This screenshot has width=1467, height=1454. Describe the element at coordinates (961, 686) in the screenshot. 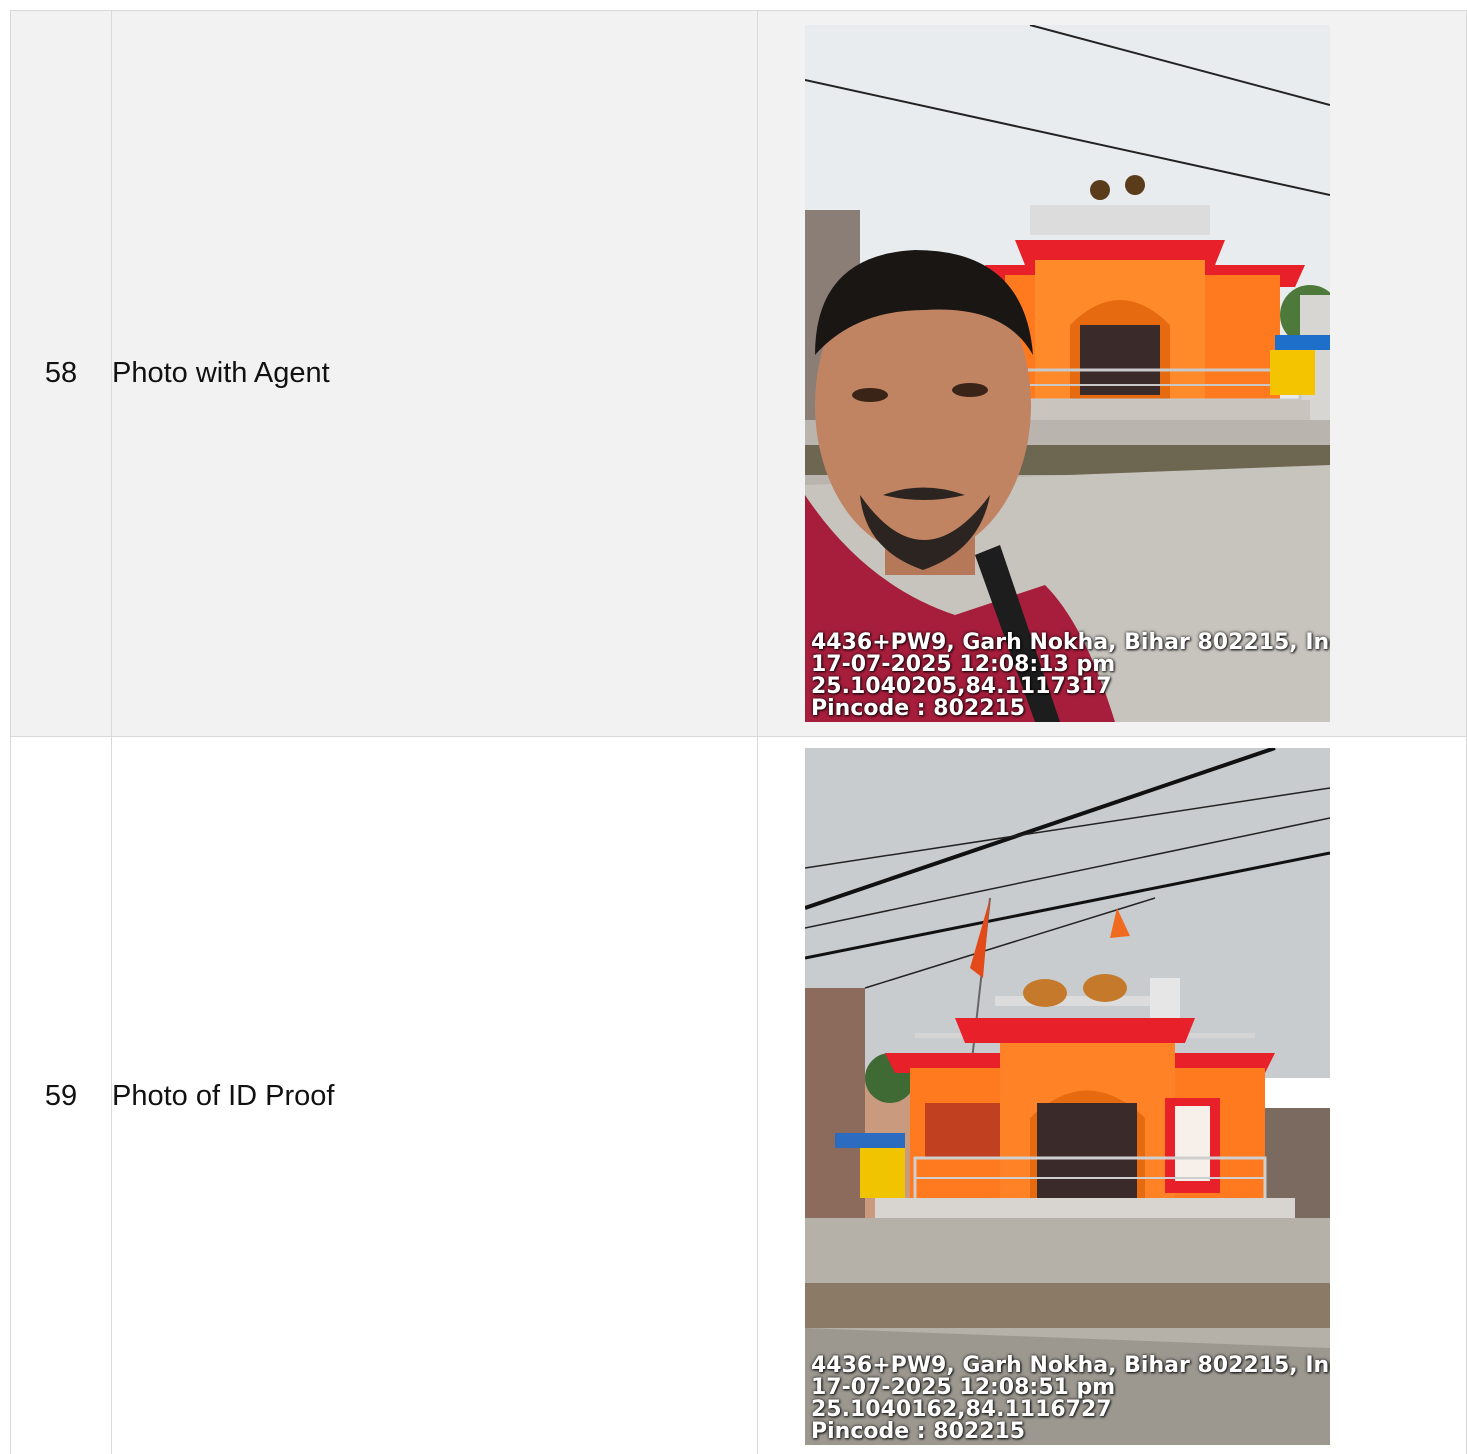

I see `stamp-coordinates: 25.1040205,84.1117317` at that location.